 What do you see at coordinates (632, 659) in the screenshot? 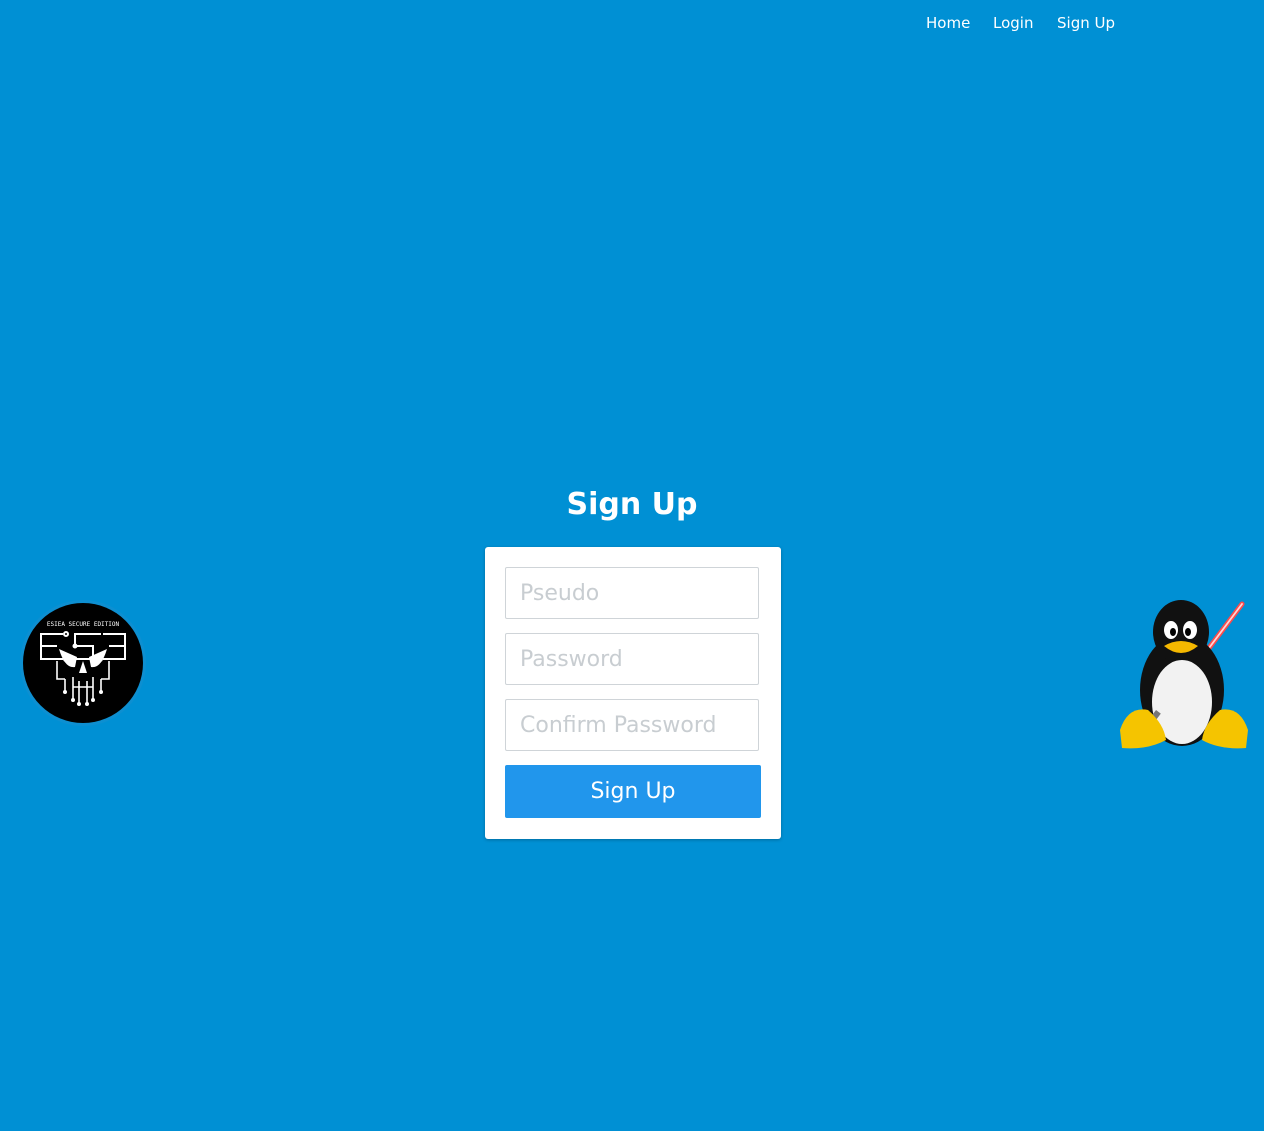
I see `password-input` at bounding box center [632, 659].